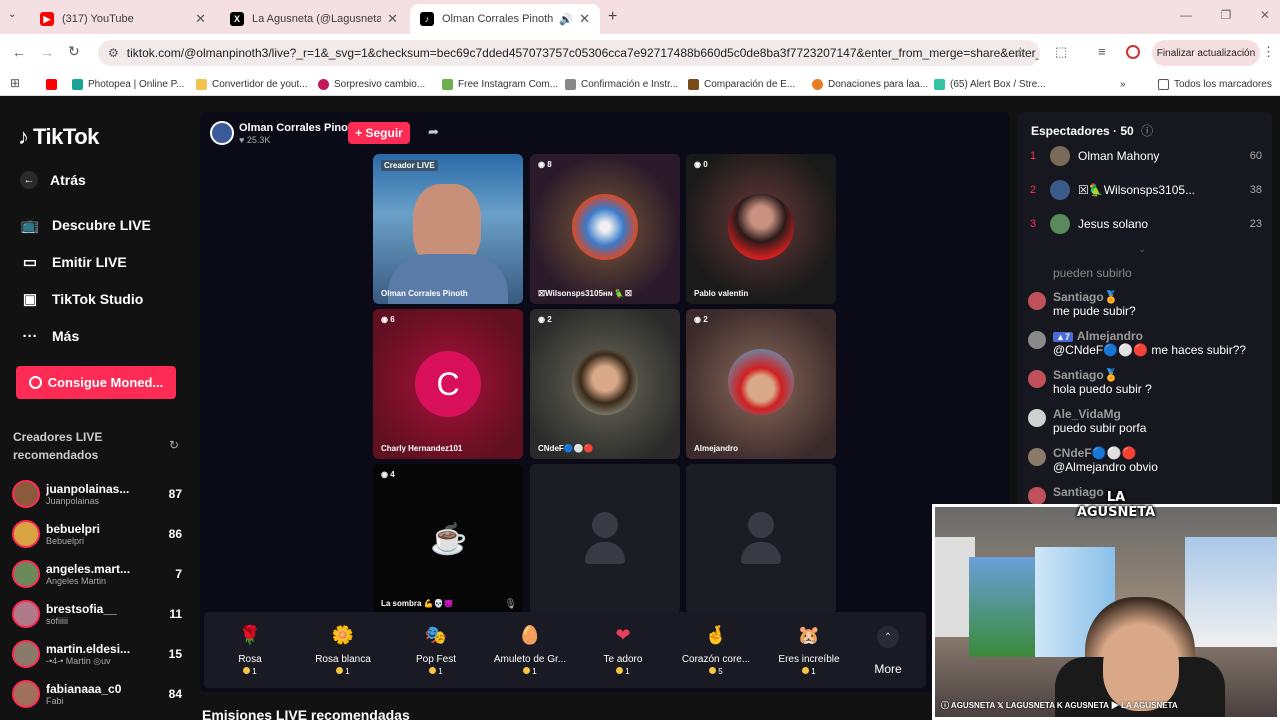  What do you see at coordinates (1186, 15) in the screenshot?
I see `minimize-icon: —` at bounding box center [1186, 15].